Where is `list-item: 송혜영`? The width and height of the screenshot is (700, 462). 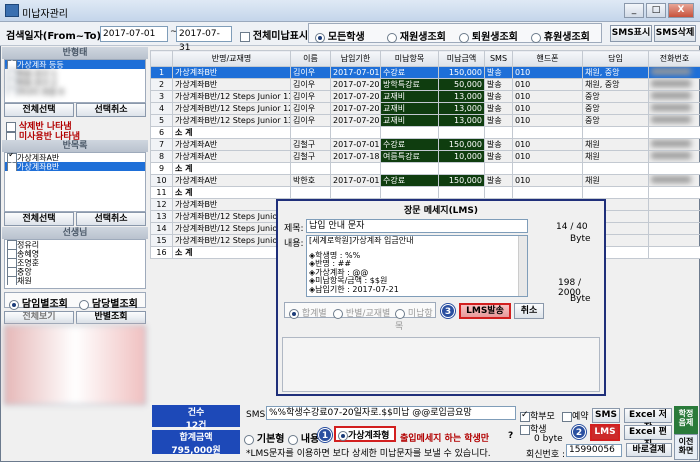 list-item: 송혜영 is located at coordinates (75, 253).